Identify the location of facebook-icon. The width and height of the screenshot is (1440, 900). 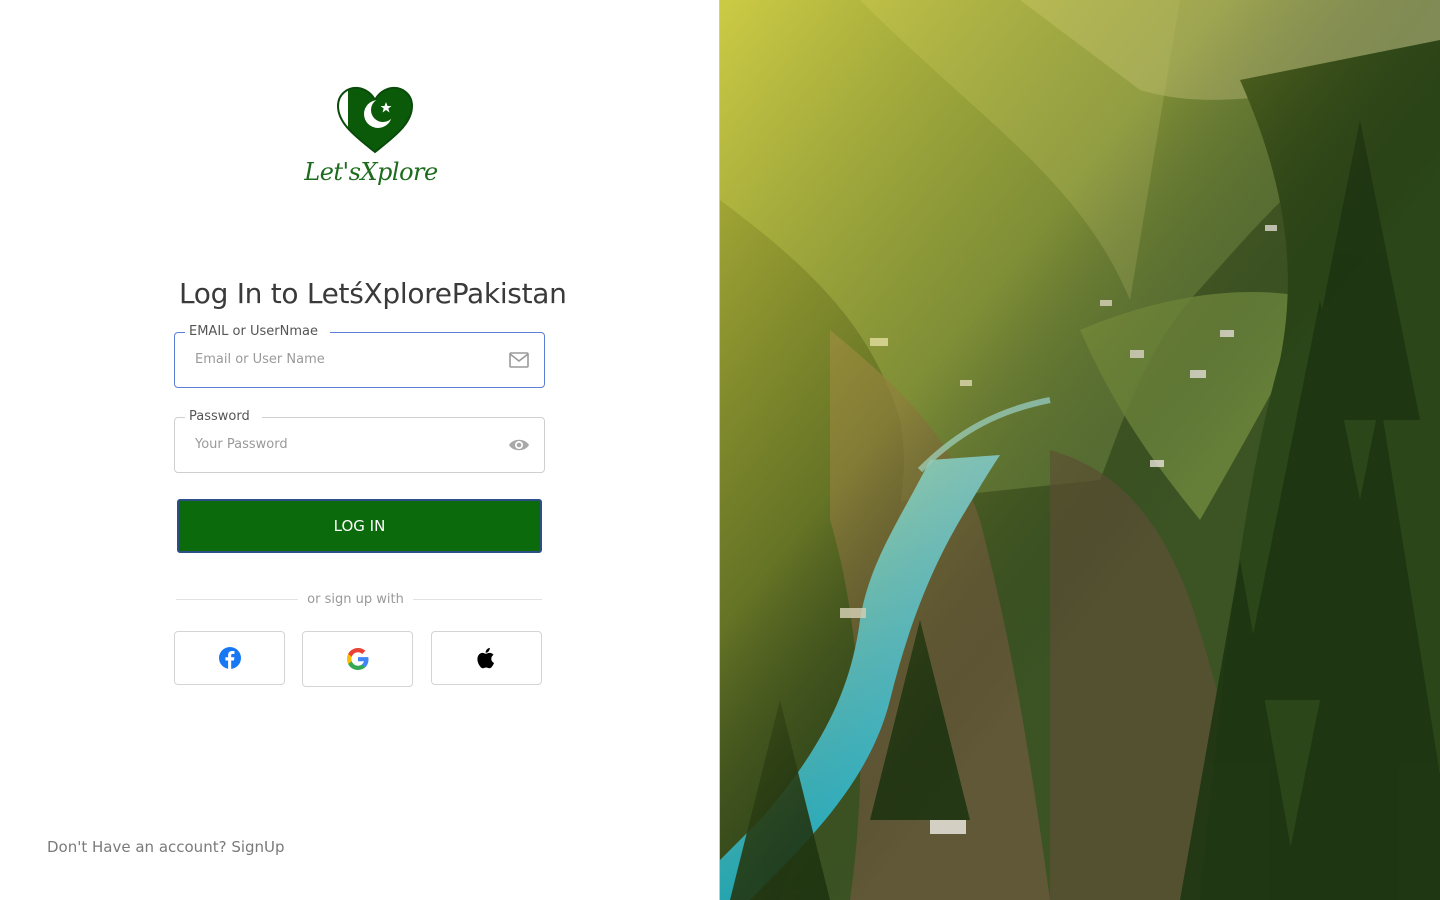
(229, 658).